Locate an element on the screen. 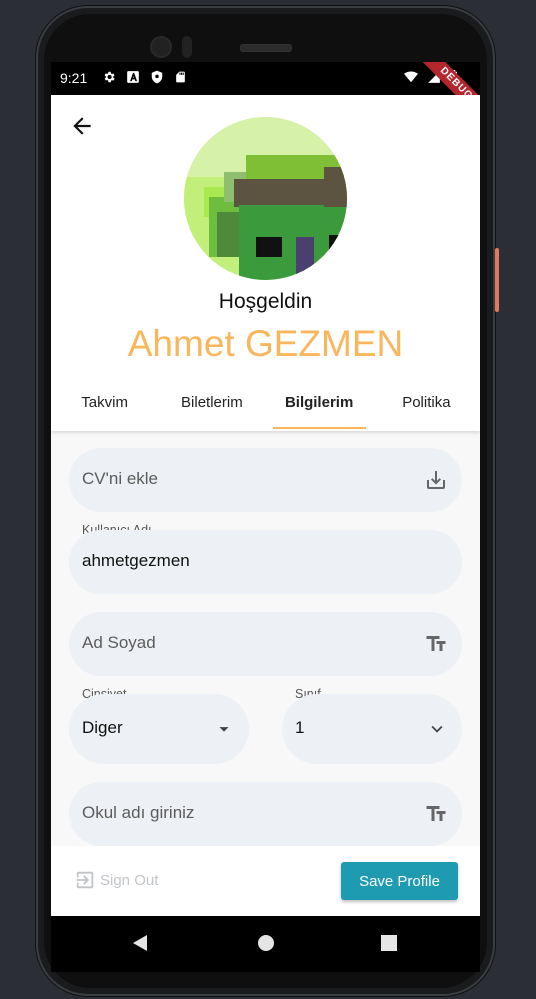 Image resolution: width=536 pixels, height=999 pixels. exit-icon is located at coordinates (85, 880).